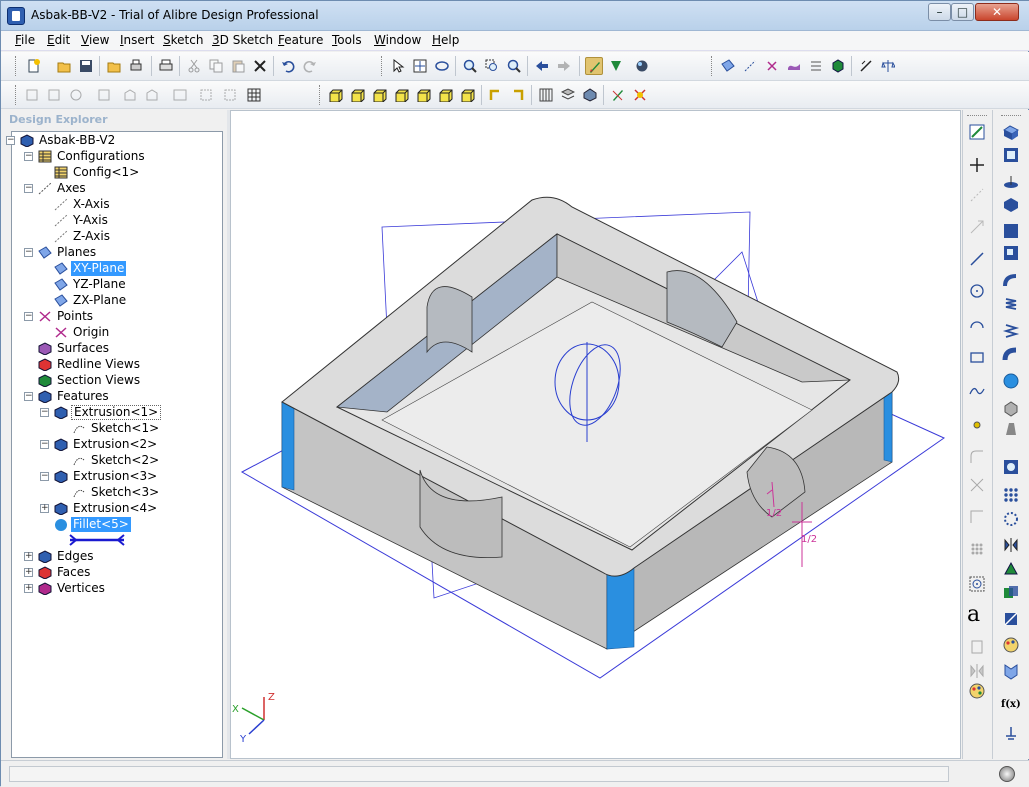 This screenshot has height=787, width=1029. I want to click on loft-cut-icon, so click(1011, 253).